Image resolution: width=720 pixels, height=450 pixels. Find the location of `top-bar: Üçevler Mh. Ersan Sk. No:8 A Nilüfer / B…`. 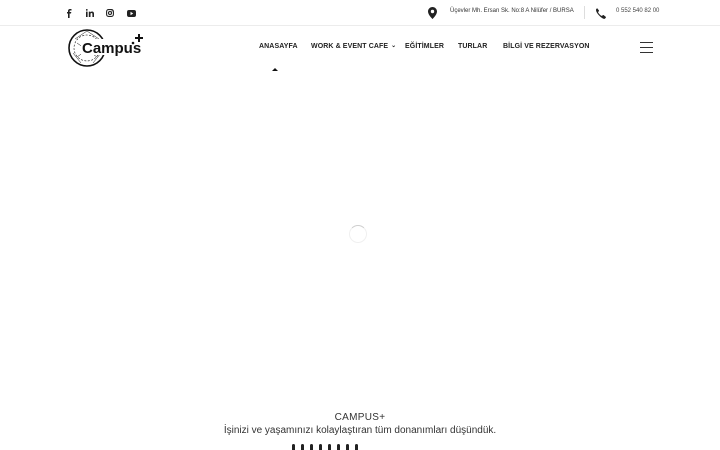

top-bar: Üçevler Mh. Ersan Sk. No:8 A Nilüfer / B… is located at coordinates (360, 13).